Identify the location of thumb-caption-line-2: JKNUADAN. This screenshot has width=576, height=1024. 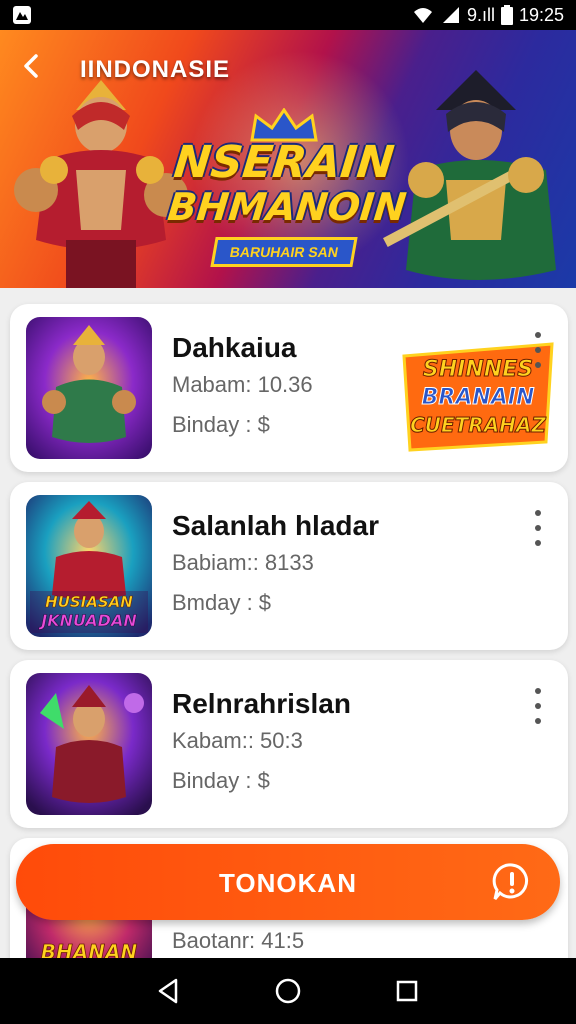
(87, 620).